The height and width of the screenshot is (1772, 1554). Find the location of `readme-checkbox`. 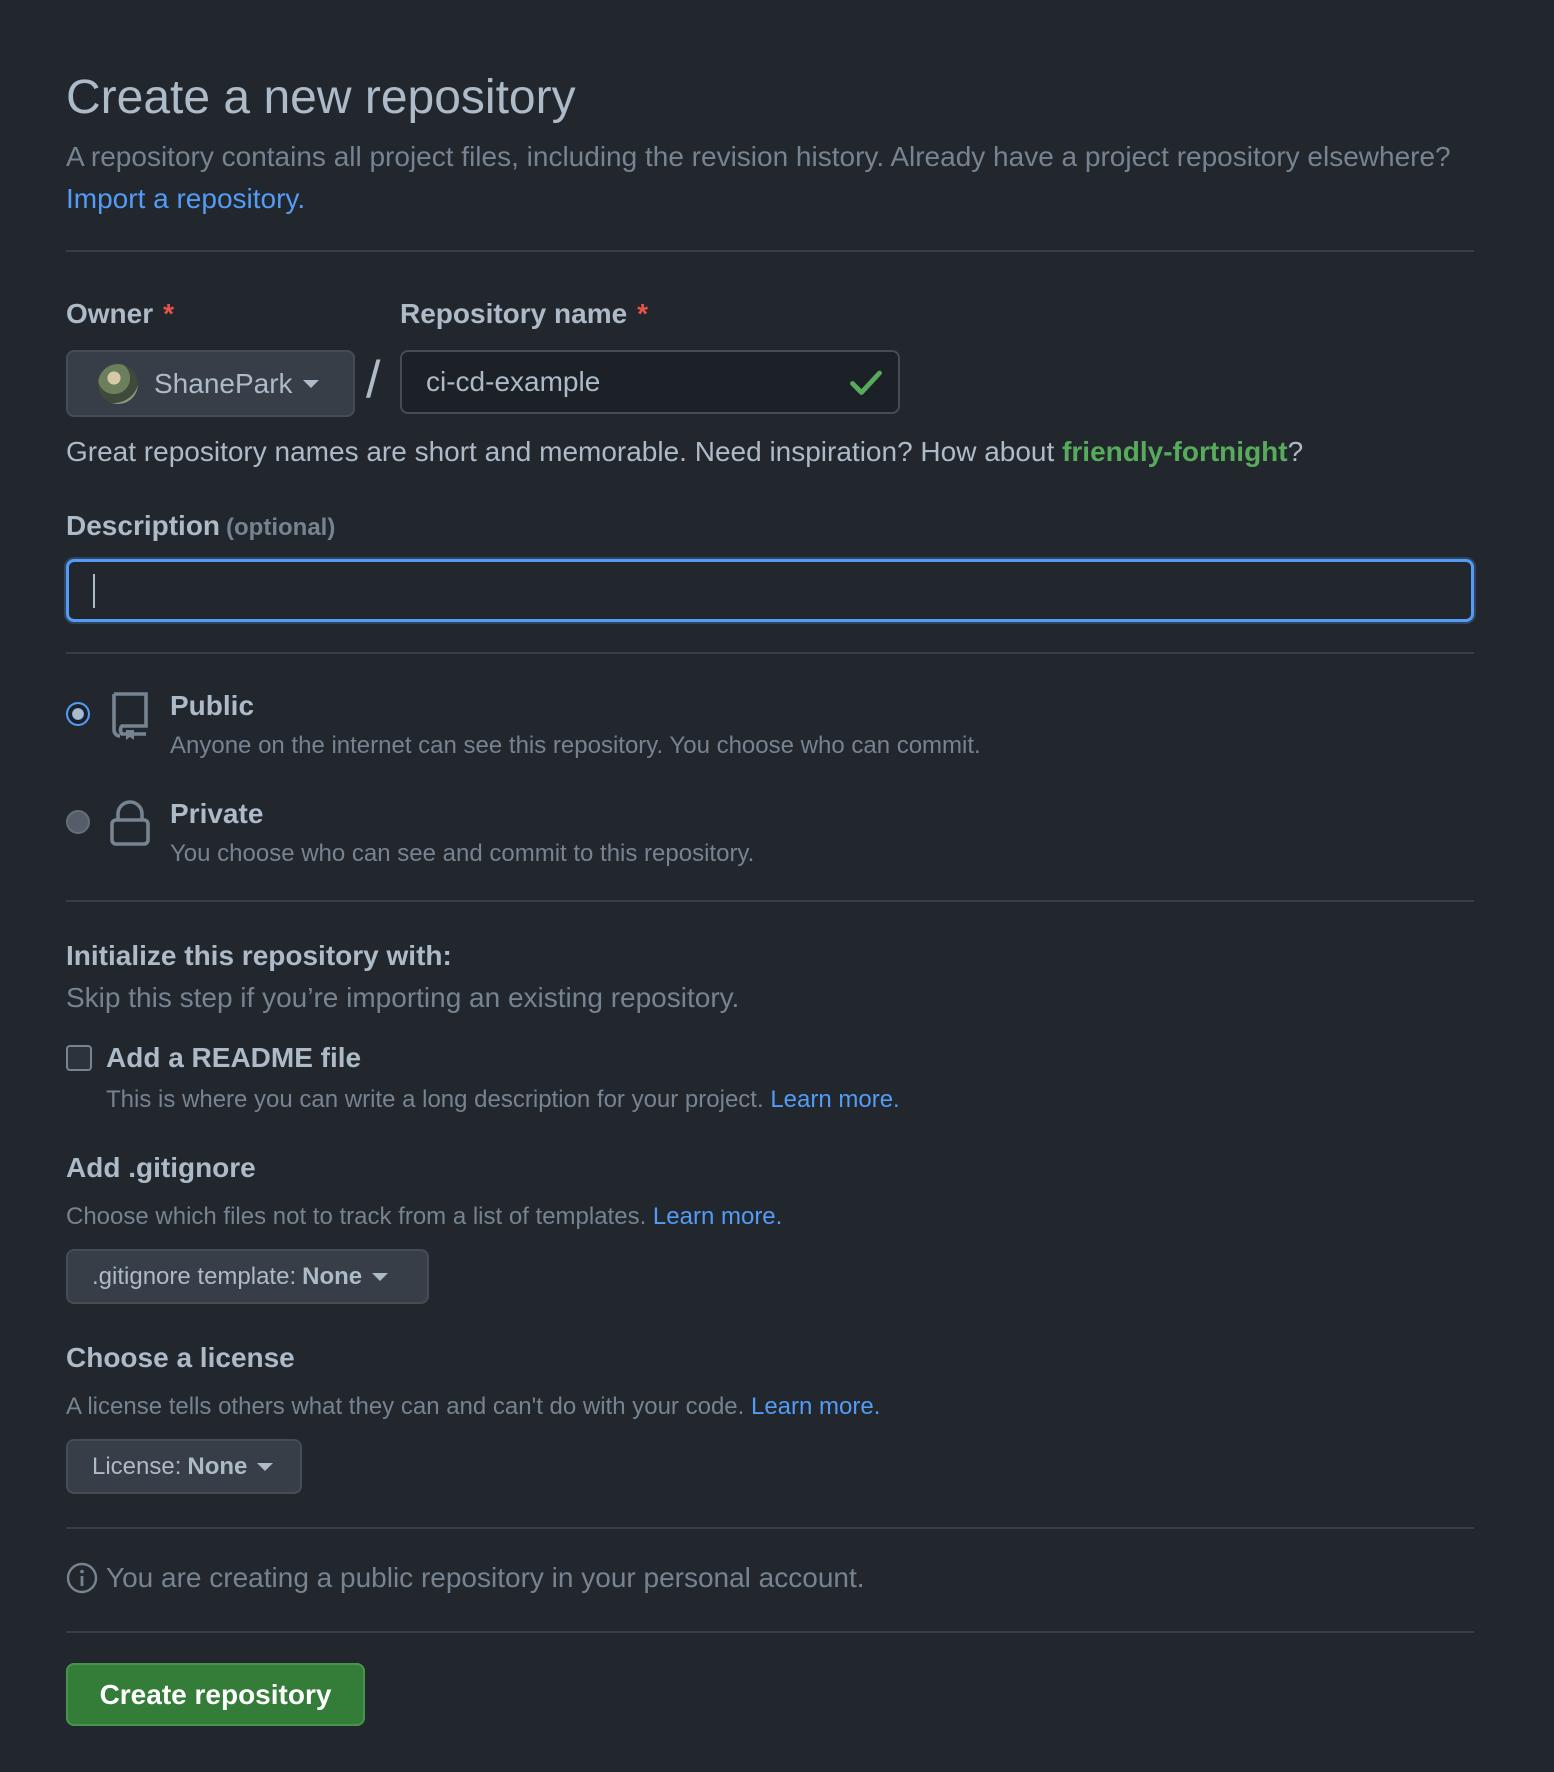

readme-checkbox is located at coordinates (79, 1058).